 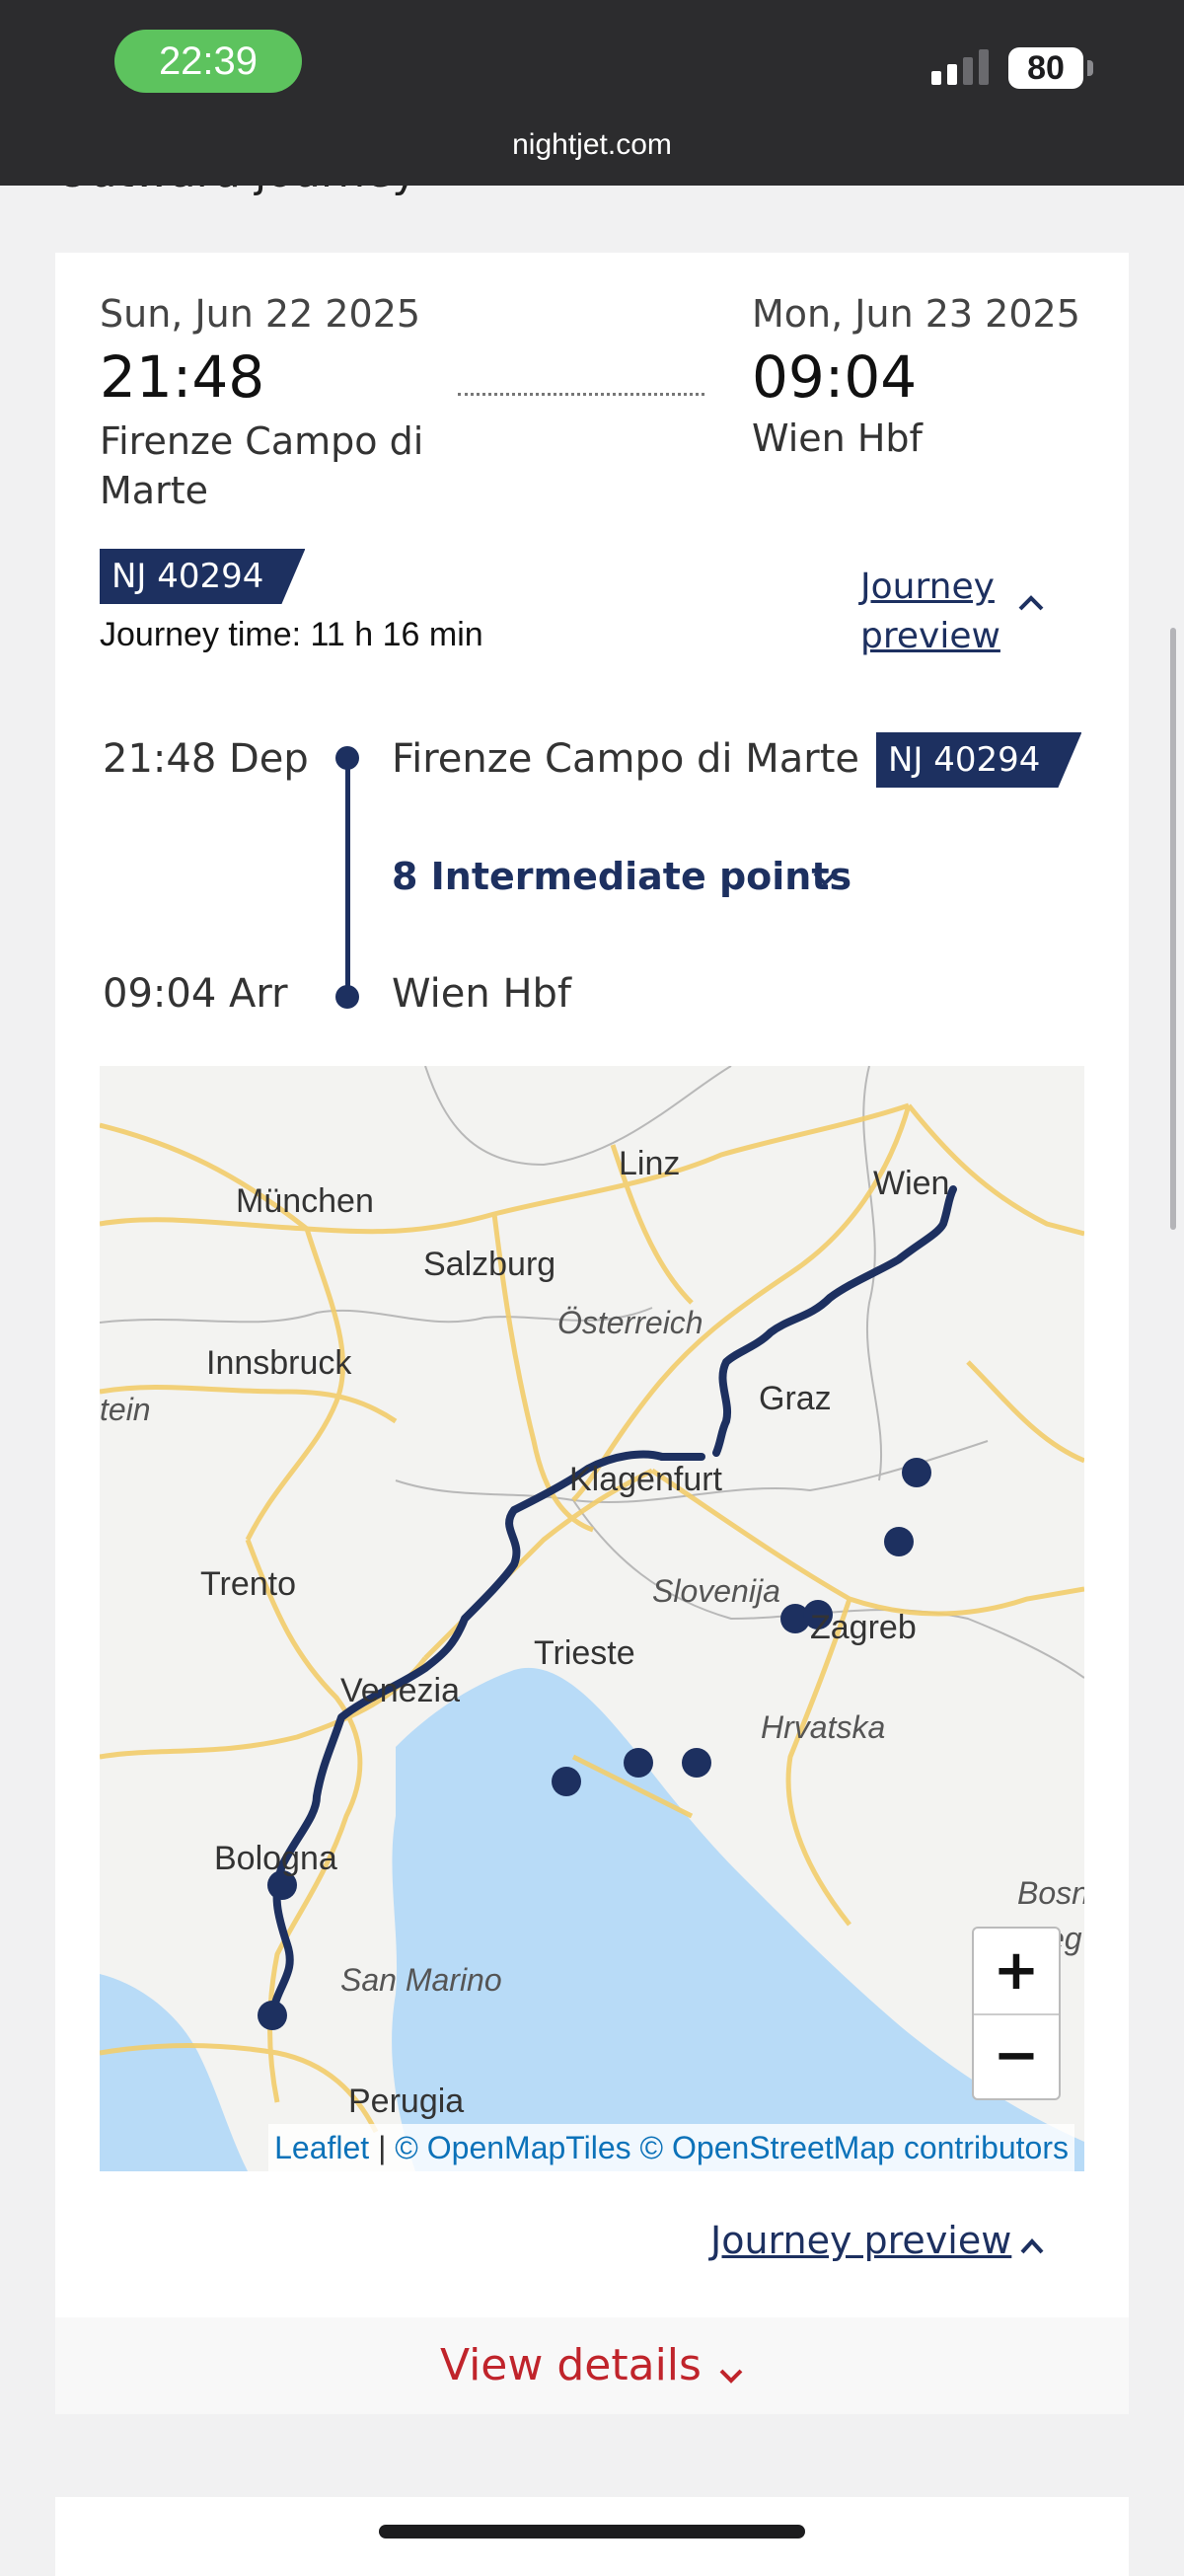 I want to click on battery-level: 80, so click(x=1046, y=68).